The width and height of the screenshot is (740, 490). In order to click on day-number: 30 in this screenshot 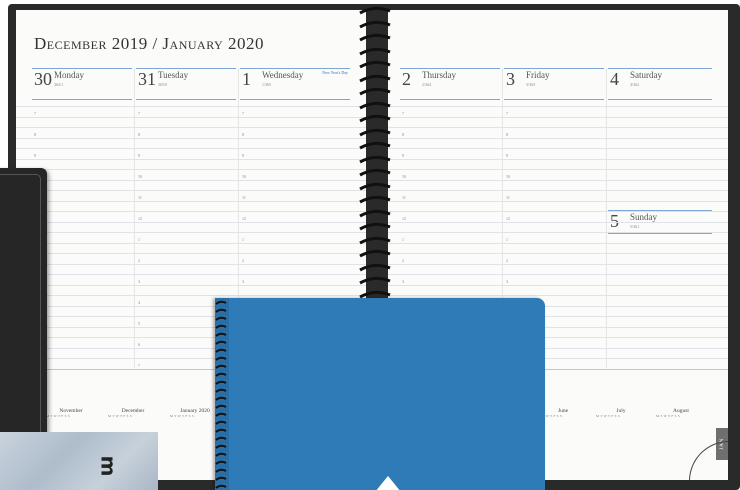, I will do `click(43, 79)`.